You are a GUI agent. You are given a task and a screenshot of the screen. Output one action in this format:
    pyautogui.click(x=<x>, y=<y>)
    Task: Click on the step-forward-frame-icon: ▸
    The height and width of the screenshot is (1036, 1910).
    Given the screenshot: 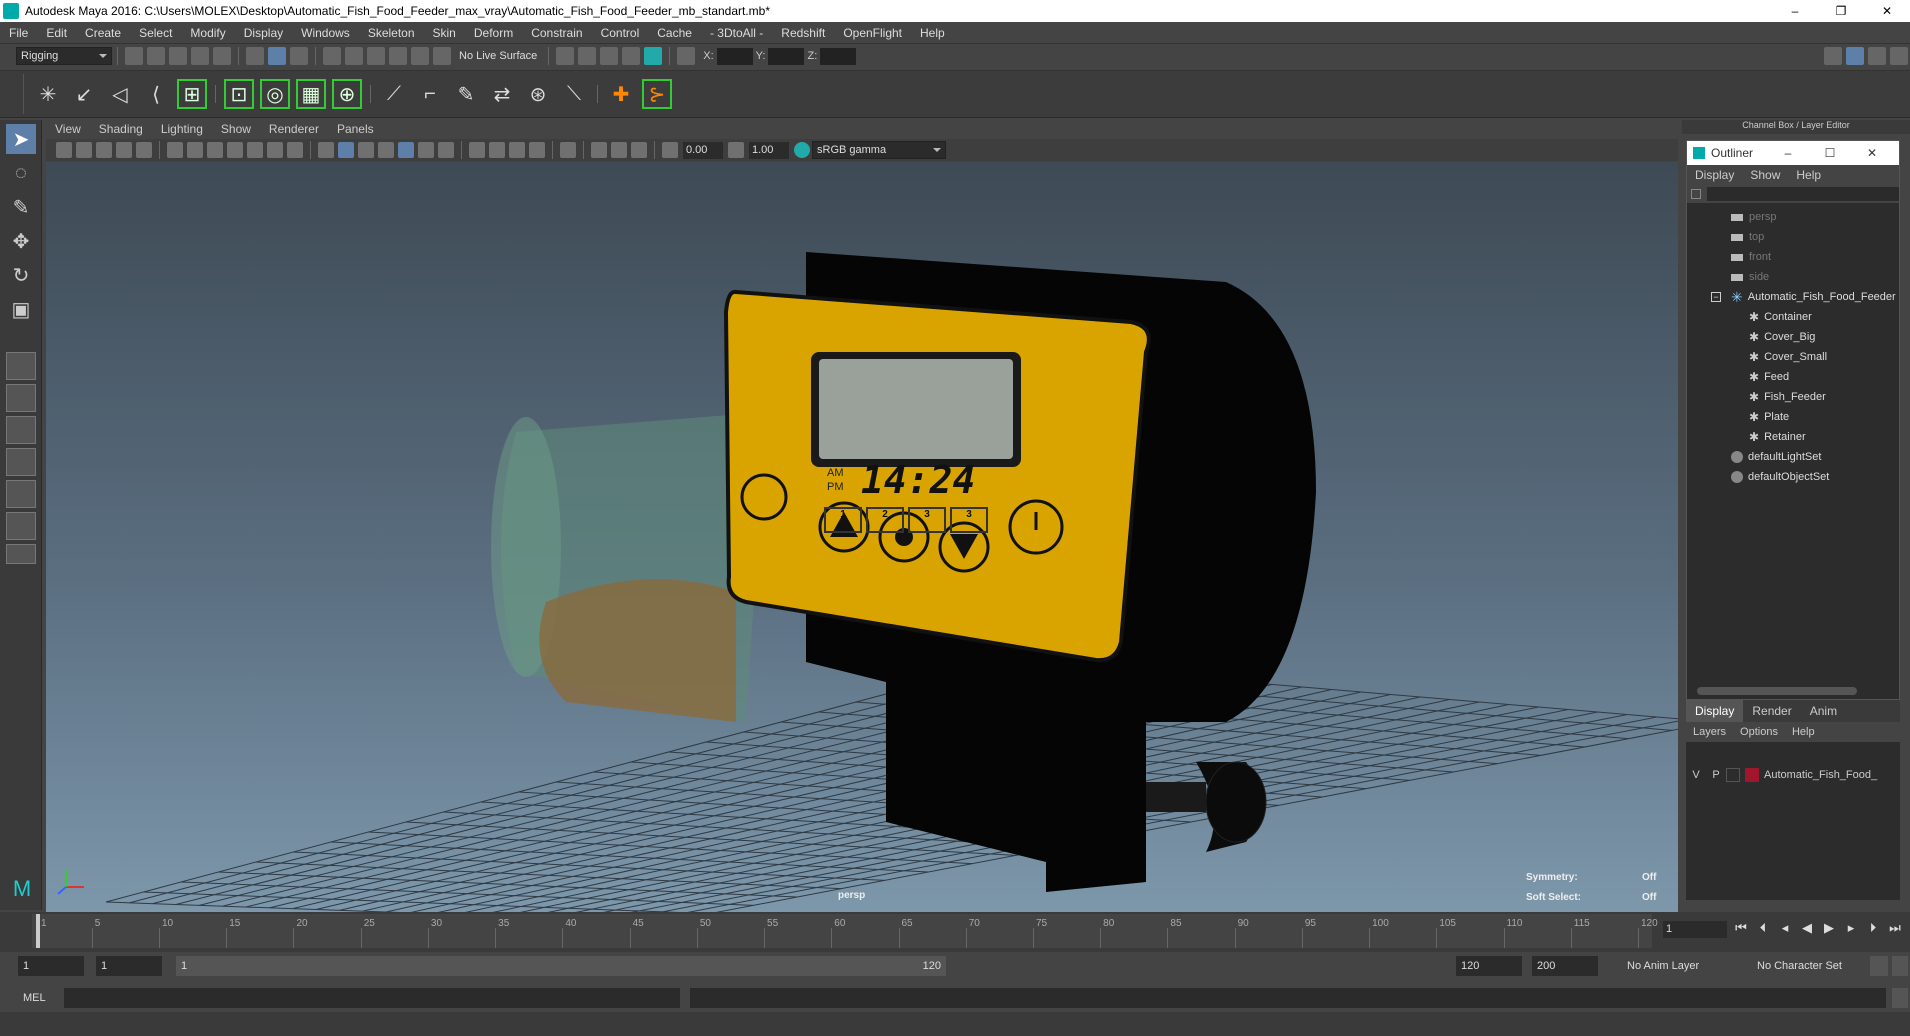 What is the action you would take?
    pyautogui.click(x=1851, y=929)
    